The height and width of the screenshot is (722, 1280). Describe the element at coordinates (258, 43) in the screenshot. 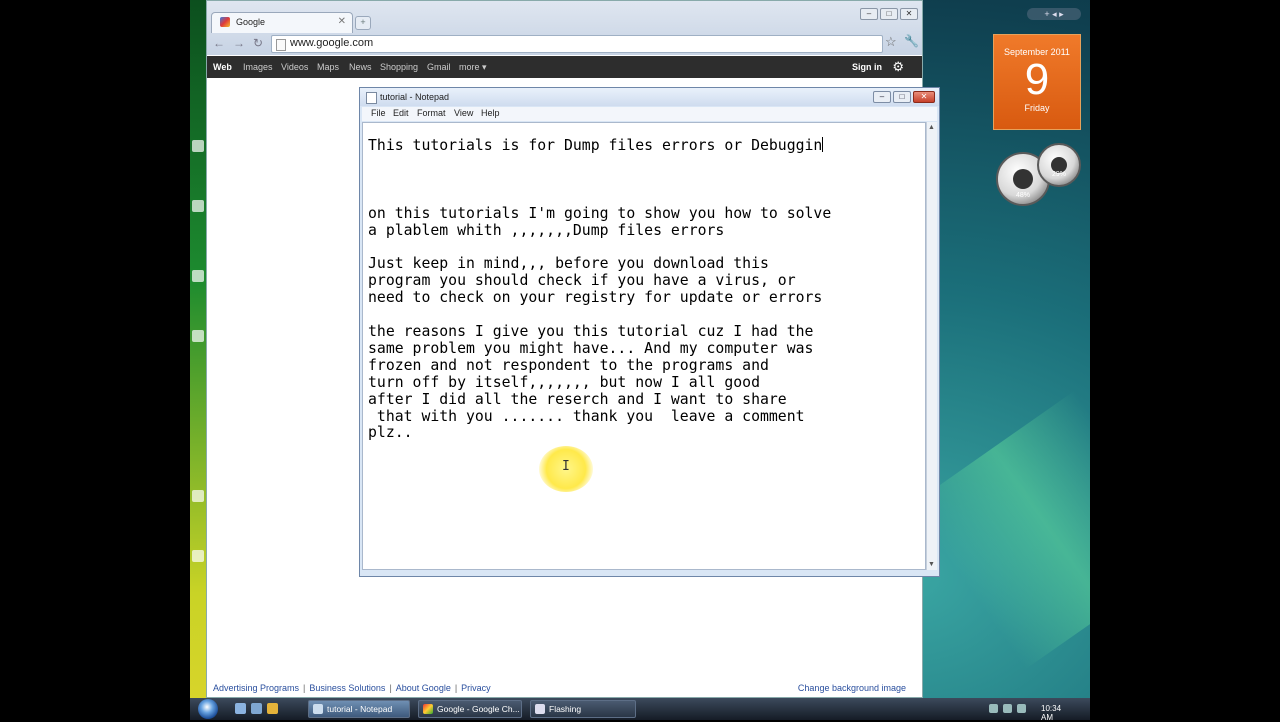

I see `reload-icon: ↻` at that location.